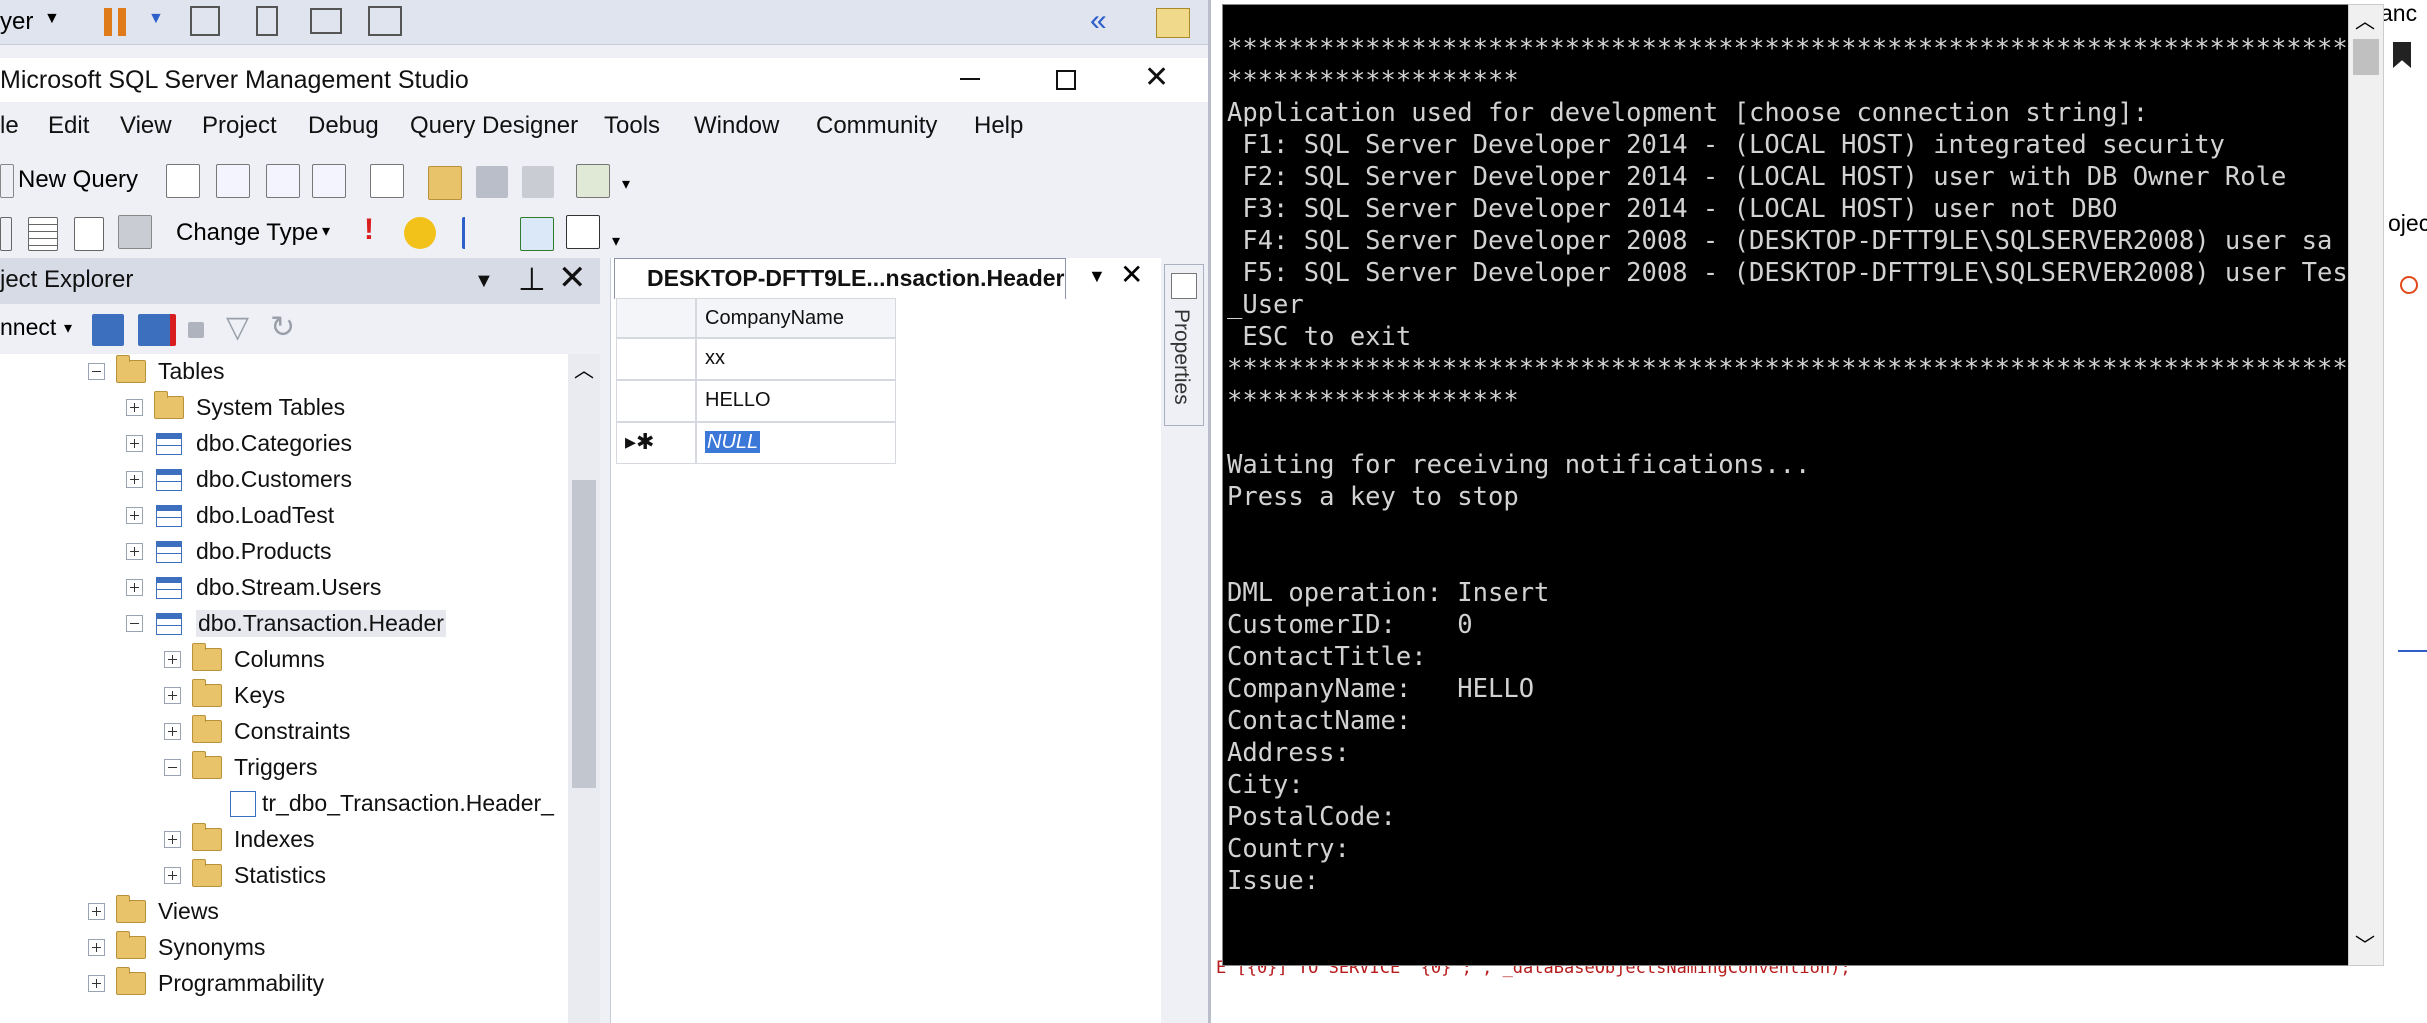 The image size is (2427, 1023). I want to click on step-icon, so click(205, 21).